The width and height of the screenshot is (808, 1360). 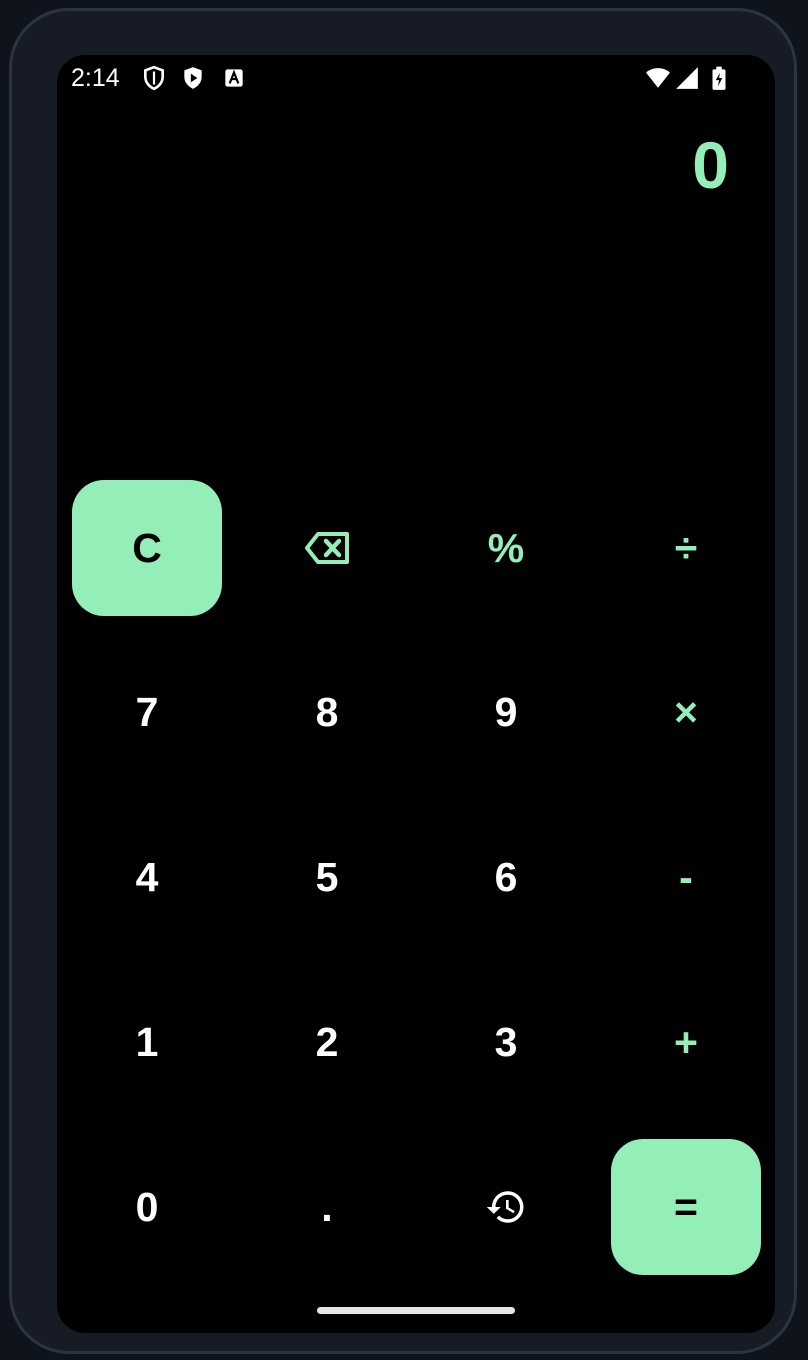 I want to click on backspace-icon, so click(x=327, y=548).